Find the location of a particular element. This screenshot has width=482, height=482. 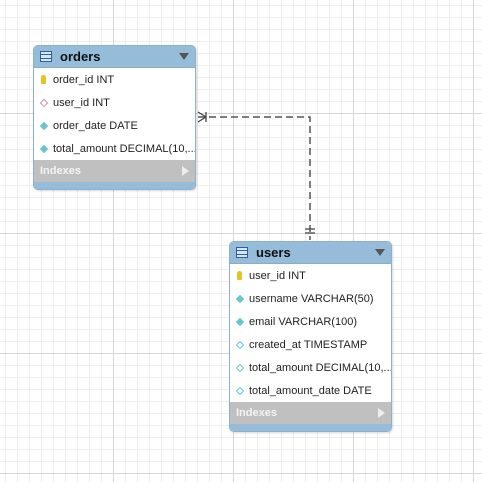

column-row: total_amount_date DATE is located at coordinates (310, 390).